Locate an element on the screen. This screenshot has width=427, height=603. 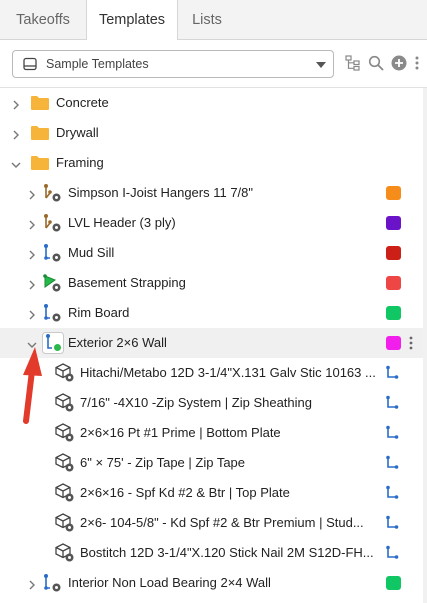
tree-item-label: Simpson I-Joist Hangers 11 7/8" is located at coordinates (161, 192).